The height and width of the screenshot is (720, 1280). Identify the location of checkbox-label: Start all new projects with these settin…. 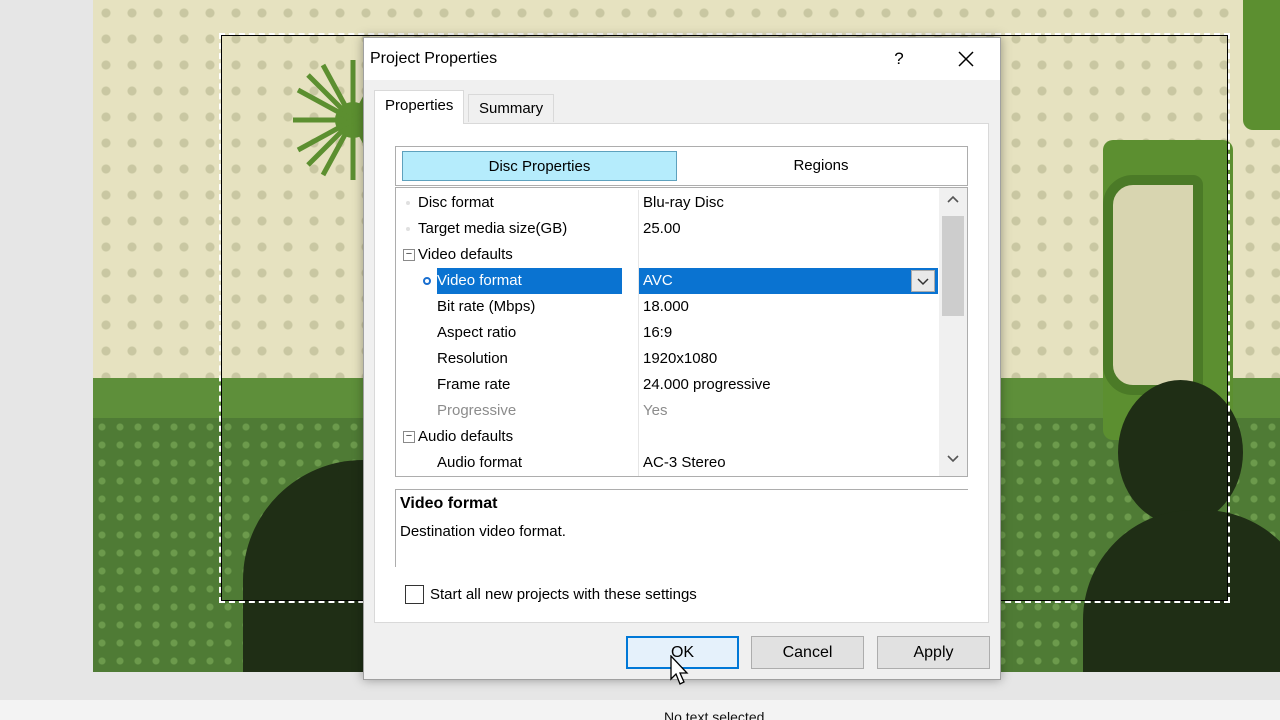
(563, 594).